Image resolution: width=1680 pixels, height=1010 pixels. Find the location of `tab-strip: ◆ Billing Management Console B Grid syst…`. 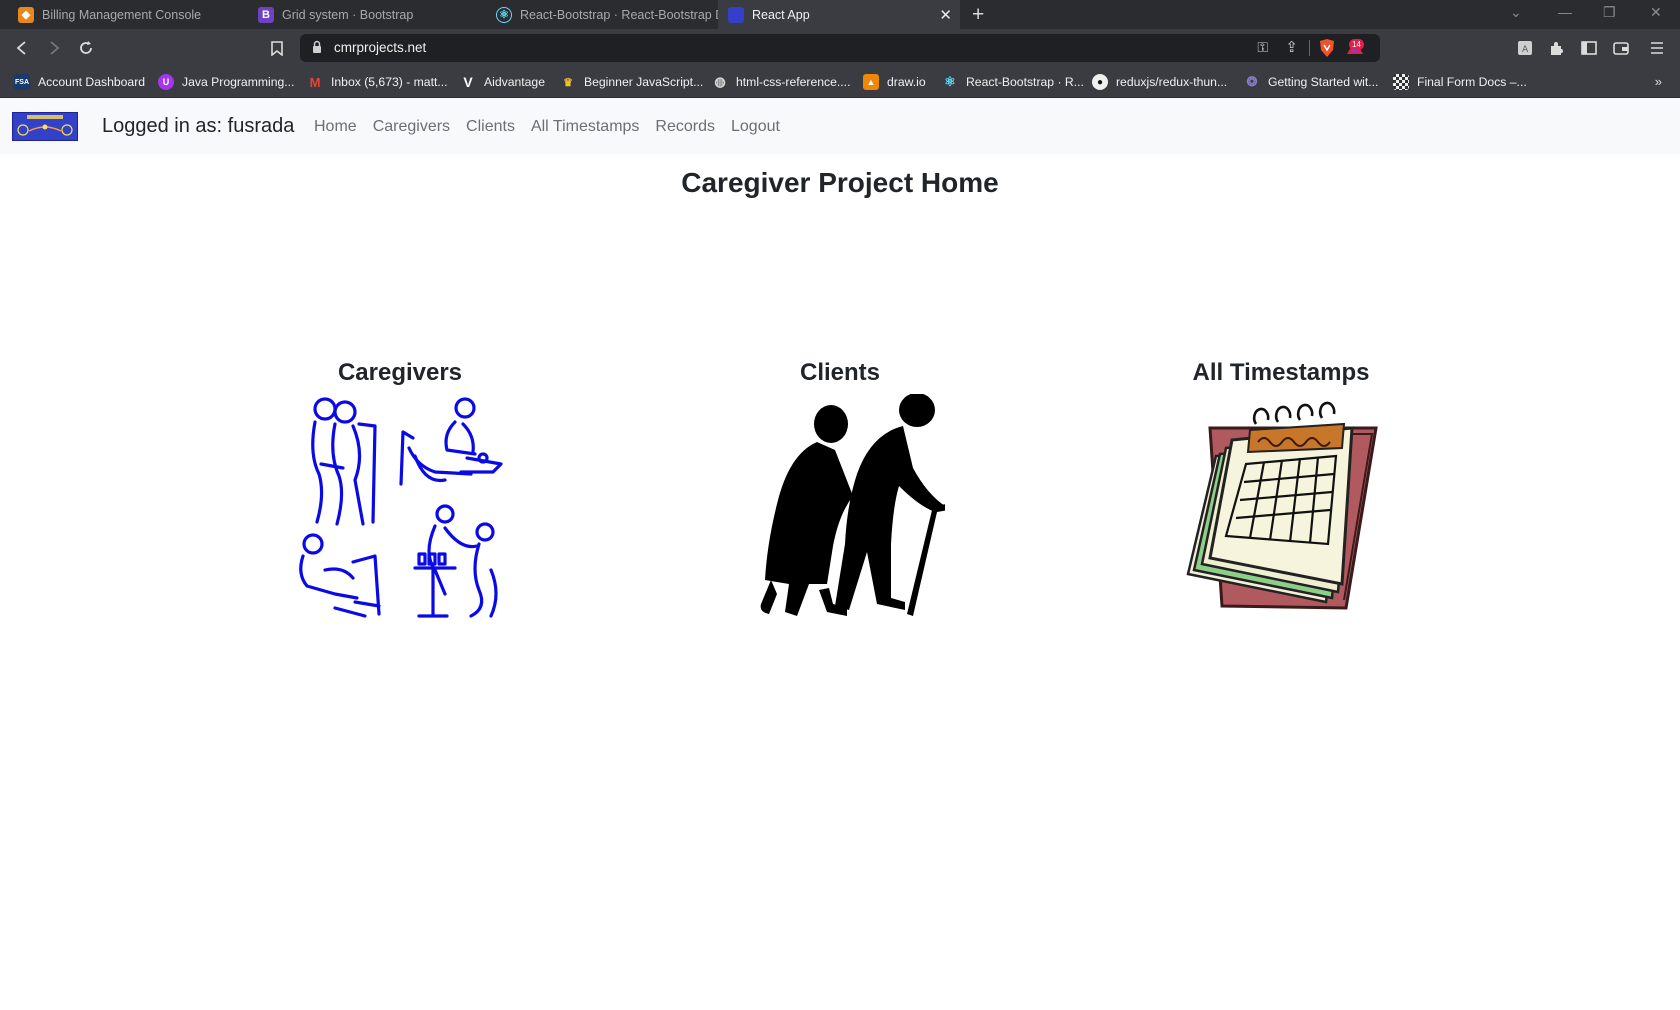

tab-strip: ◆ Billing Management Console B Grid syst… is located at coordinates (840, 14).